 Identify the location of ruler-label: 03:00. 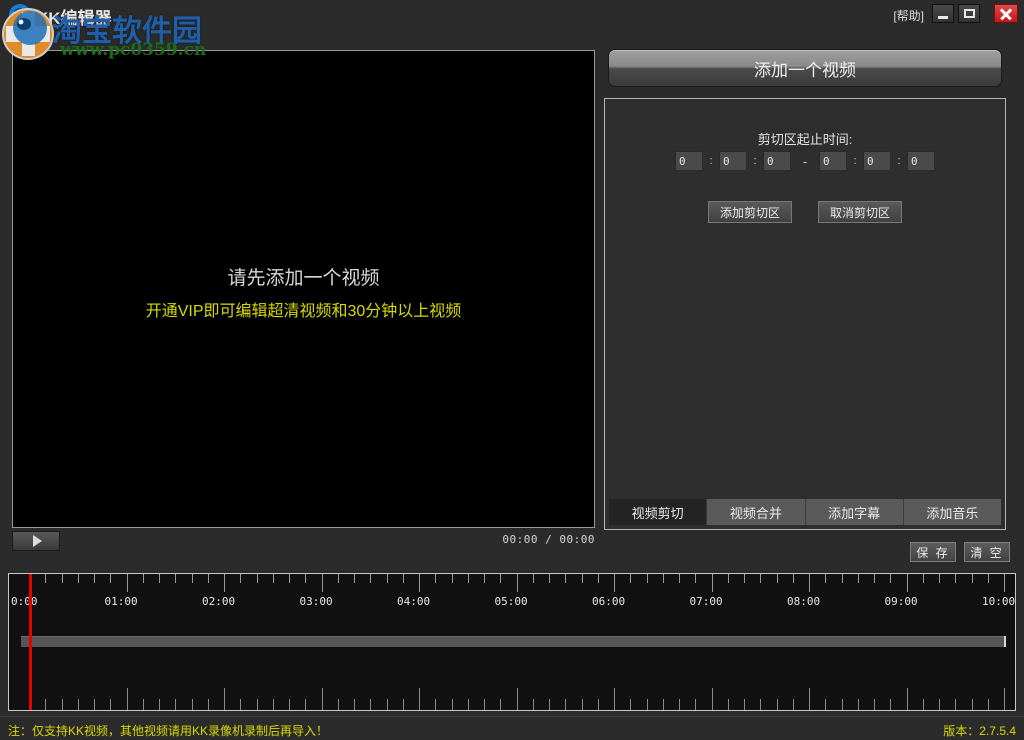
(316, 601).